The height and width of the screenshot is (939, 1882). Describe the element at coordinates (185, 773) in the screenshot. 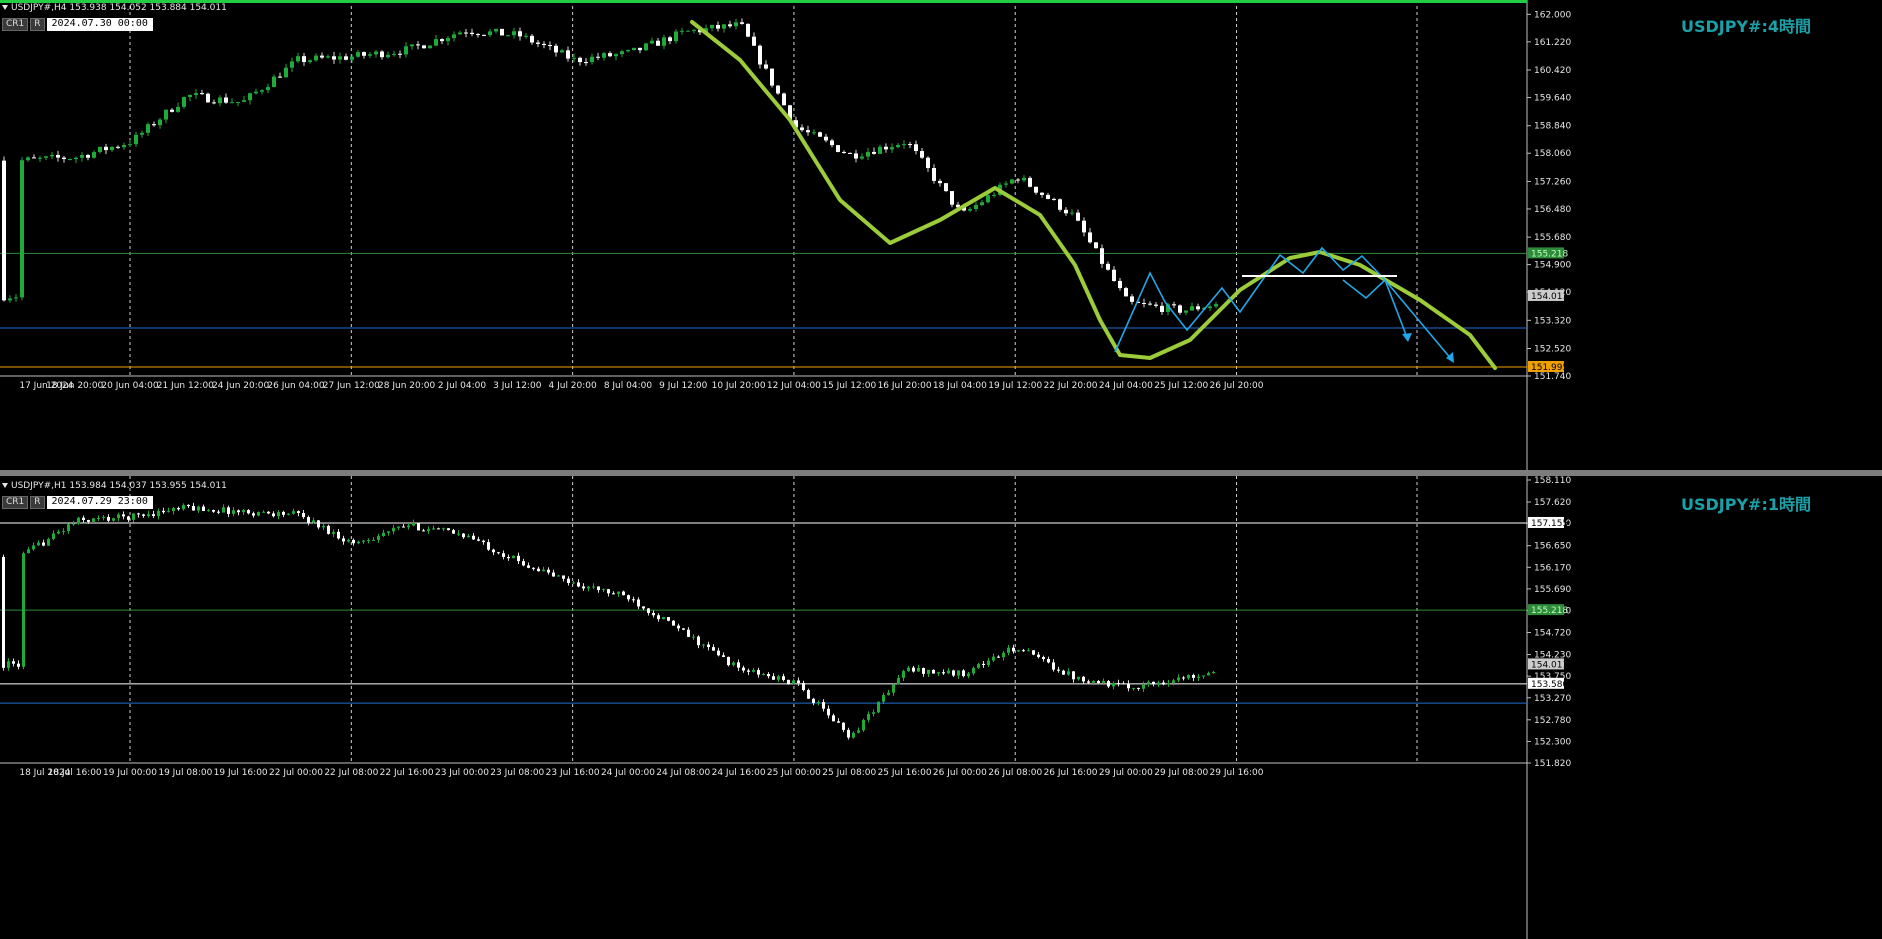

I see `h1-xtick-label: 19 Jul 08:00` at that location.